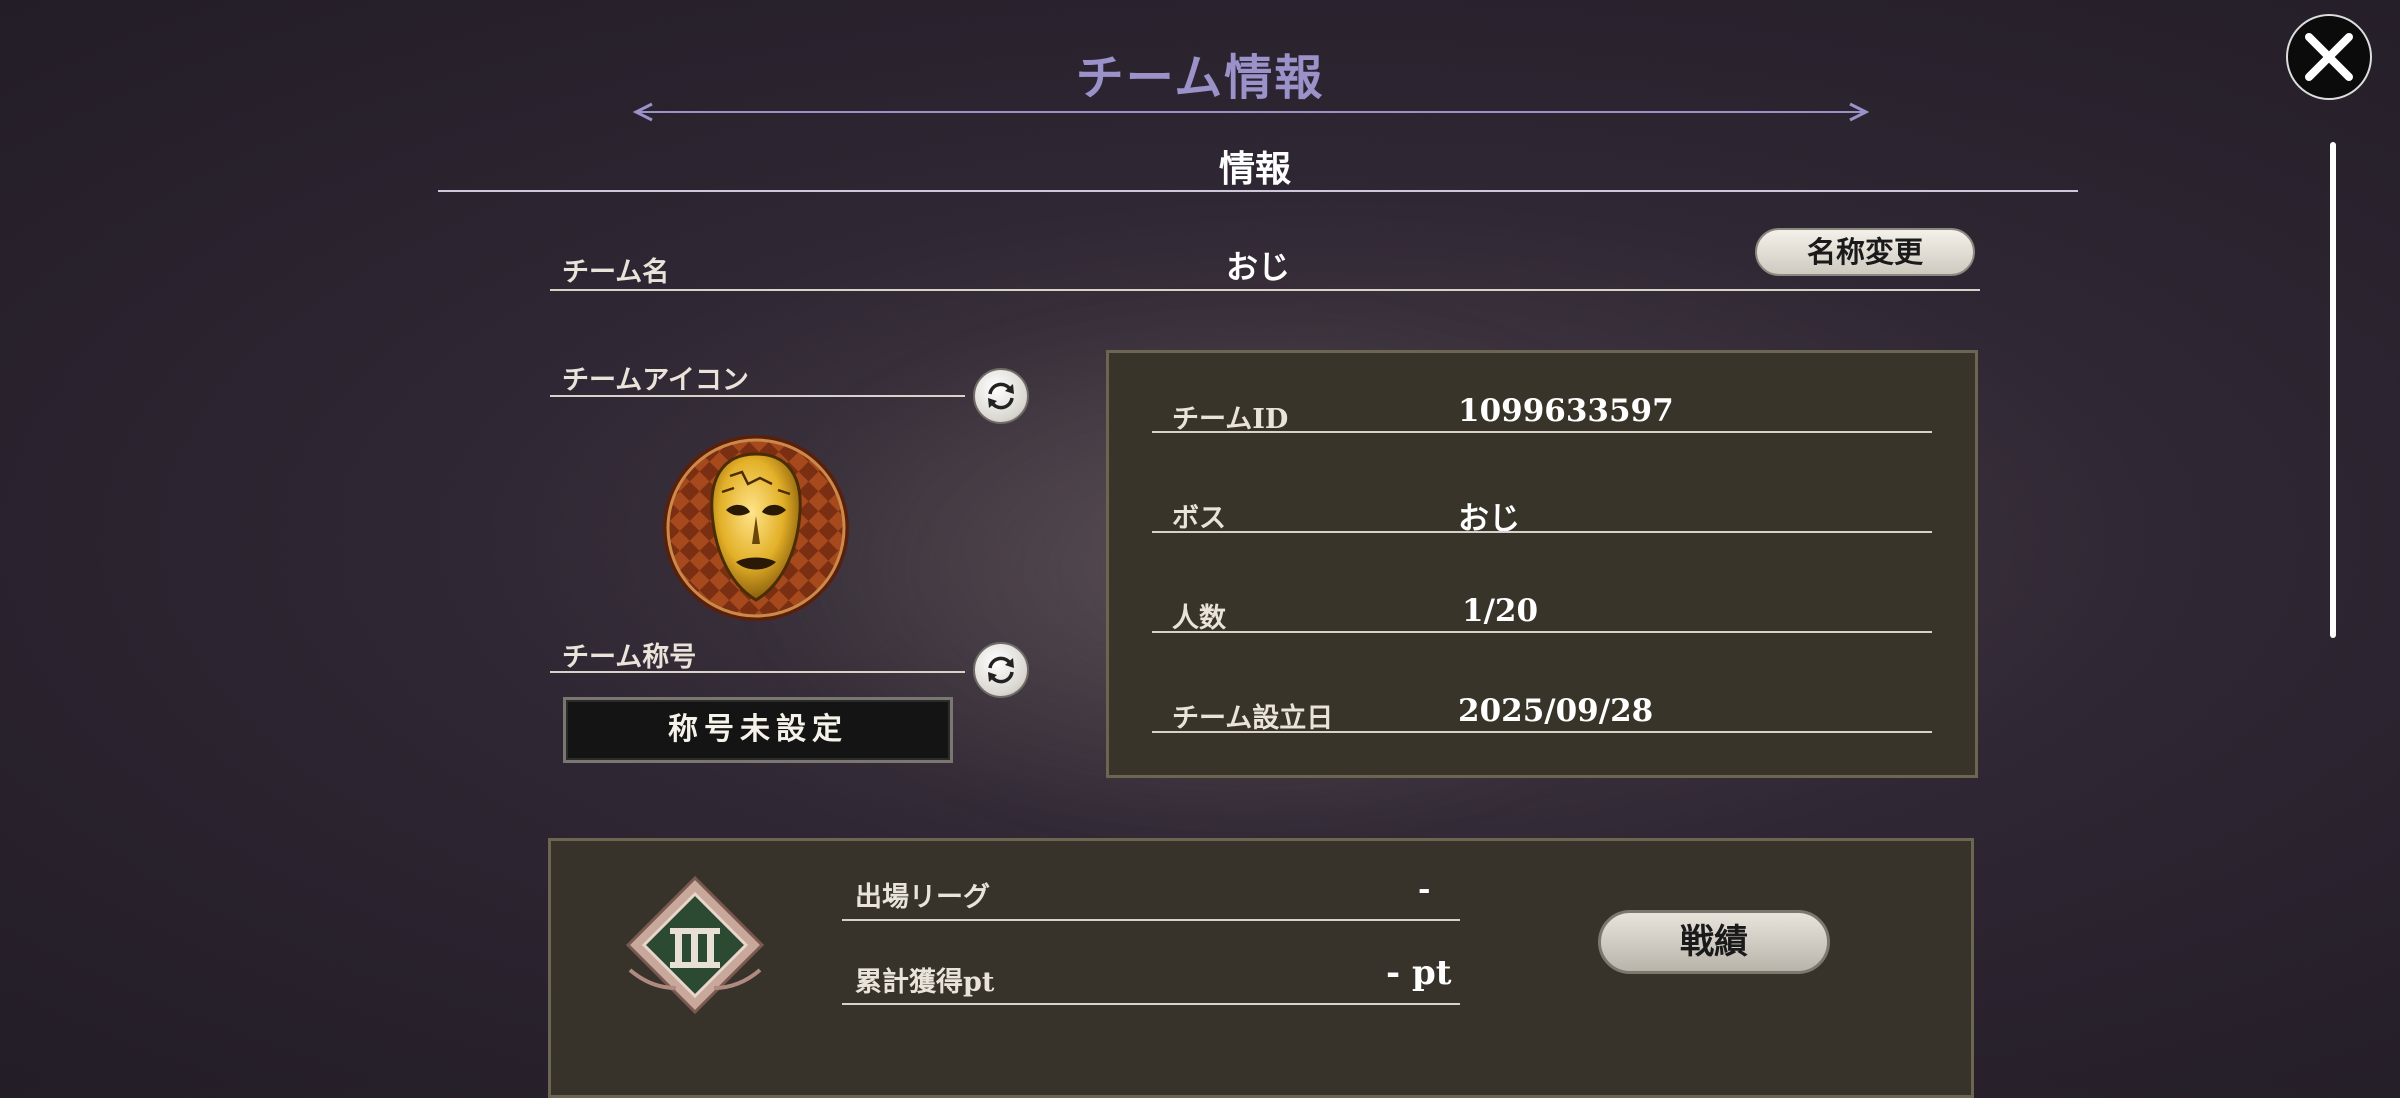 Image resolution: width=2400 pixels, height=1098 pixels. What do you see at coordinates (1253, 718) in the screenshot?
I see `founded-date-label: チーム設立日` at bounding box center [1253, 718].